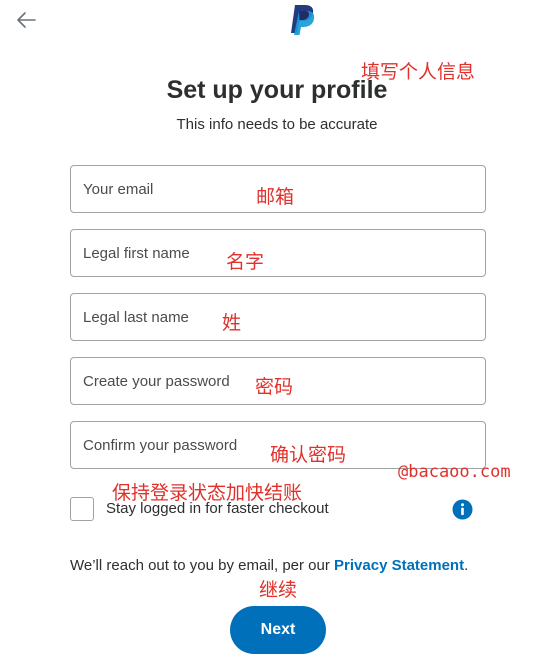 This screenshot has width=554, height=661. I want to click on stay-logged-in-checkbox, so click(82, 509).